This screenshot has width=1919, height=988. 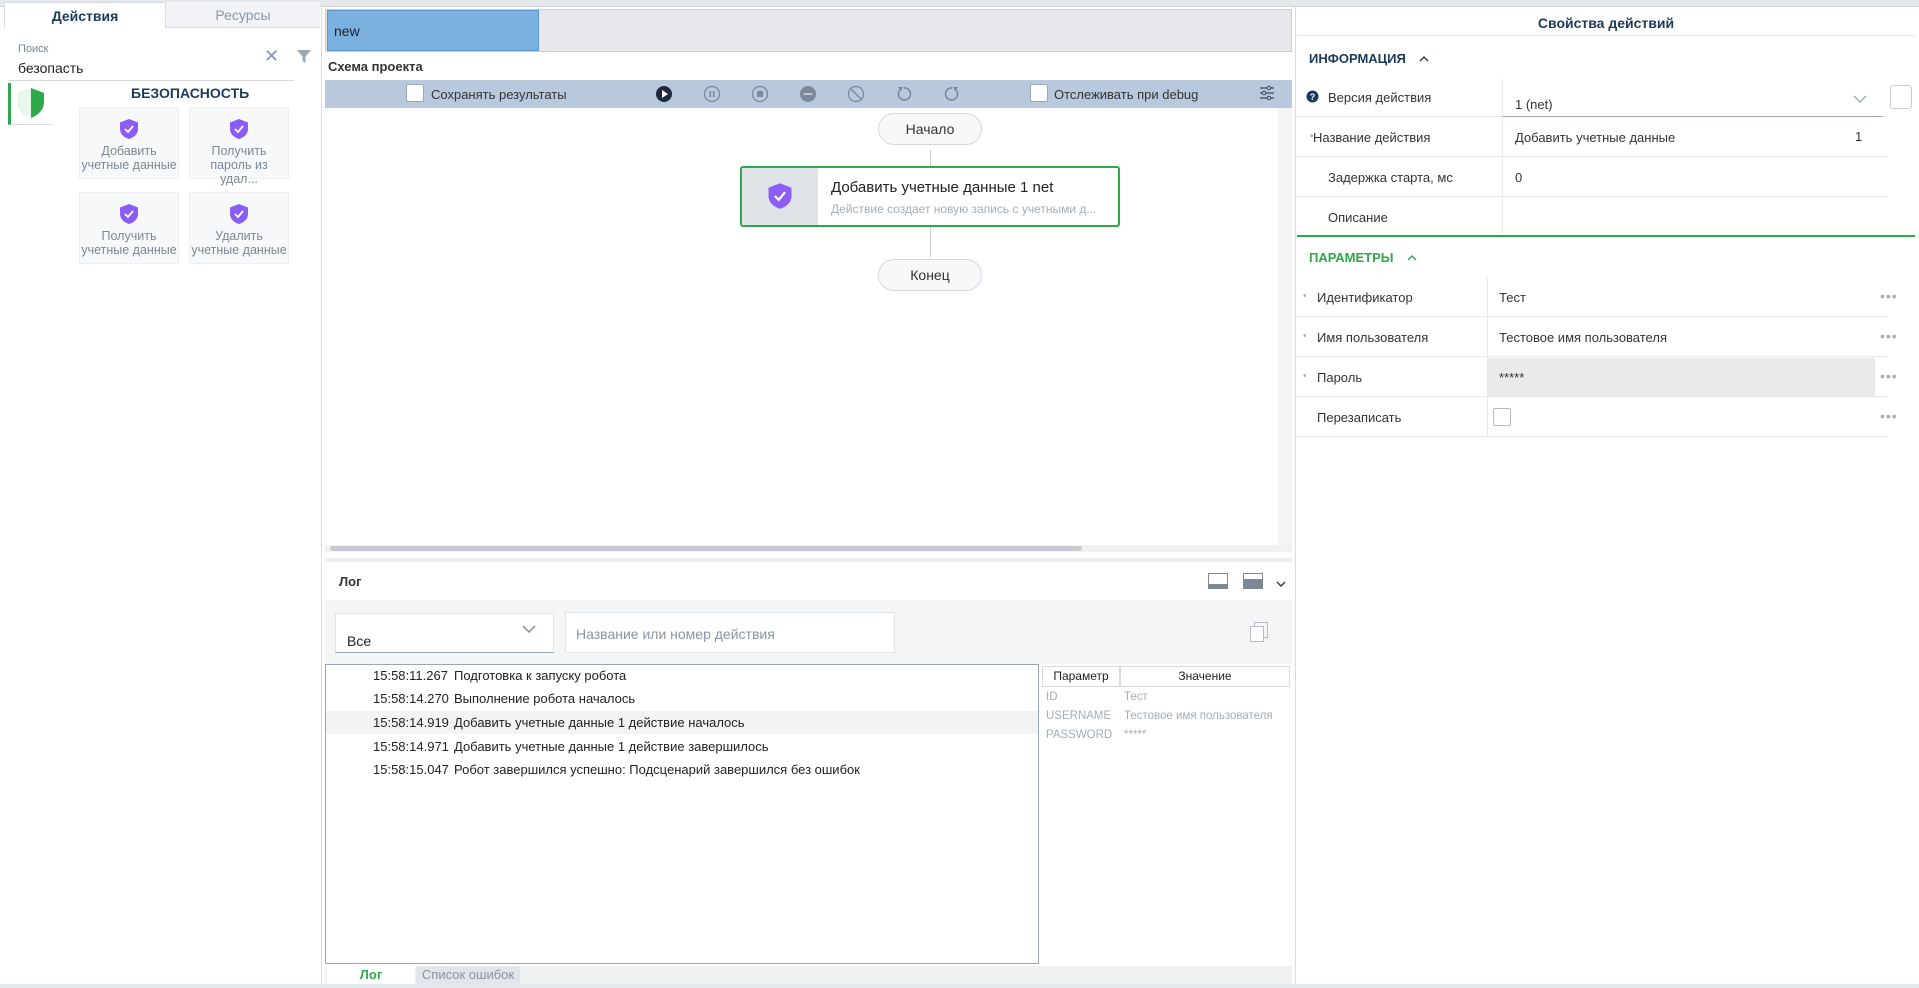 What do you see at coordinates (190, 93) in the screenshot?
I see `category-title: БЕЗОПАСНОСТЬ` at bounding box center [190, 93].